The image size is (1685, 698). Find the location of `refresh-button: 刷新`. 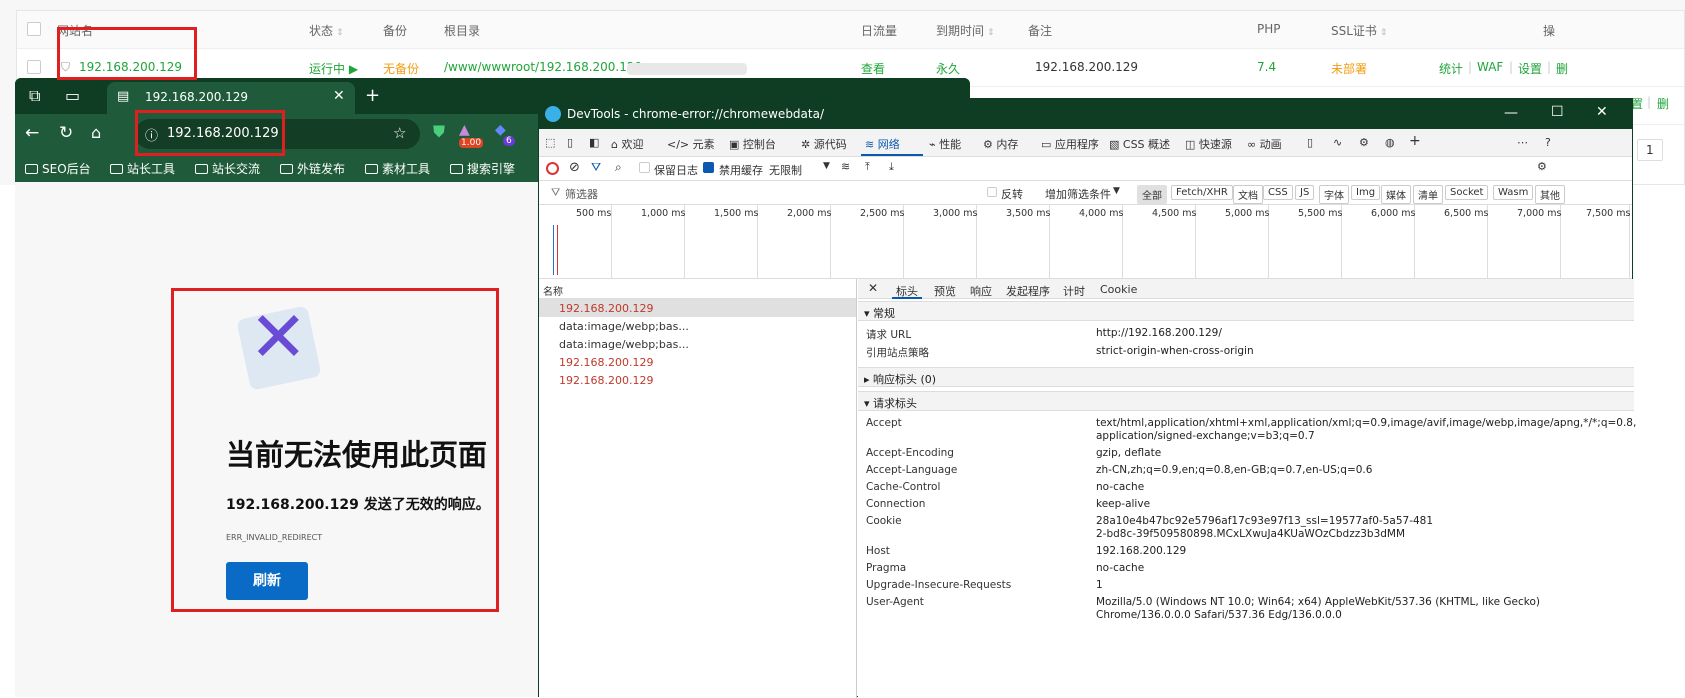

refresh-button: 刷新 is located at coordinates (267, 581).